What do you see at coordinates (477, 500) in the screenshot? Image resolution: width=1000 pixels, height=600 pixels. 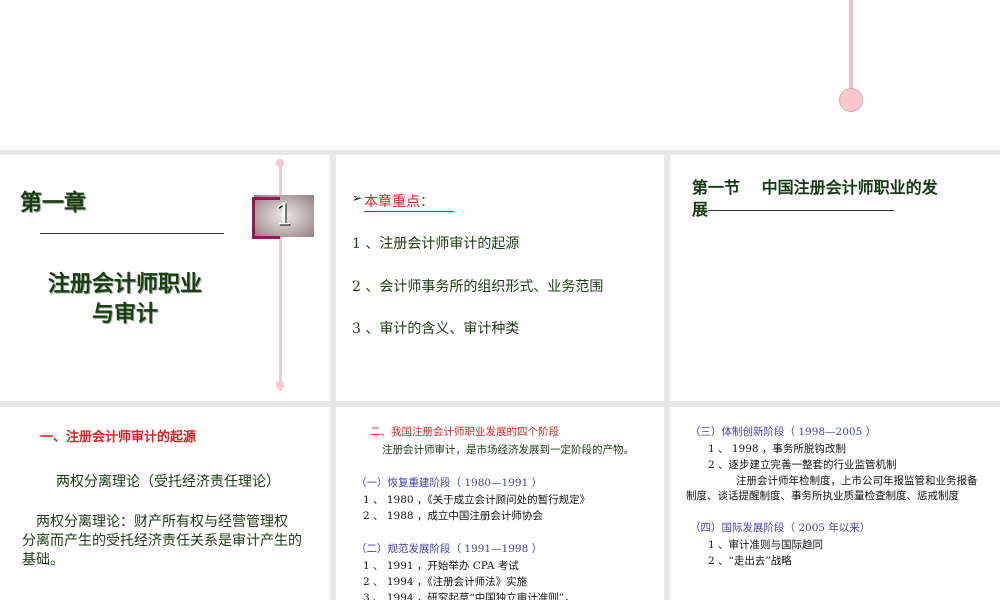 I see `stage-1-item: 1 、 1980 ，《关于成立会计顾问处的暂行规定》` at bounding box center [477, 500].